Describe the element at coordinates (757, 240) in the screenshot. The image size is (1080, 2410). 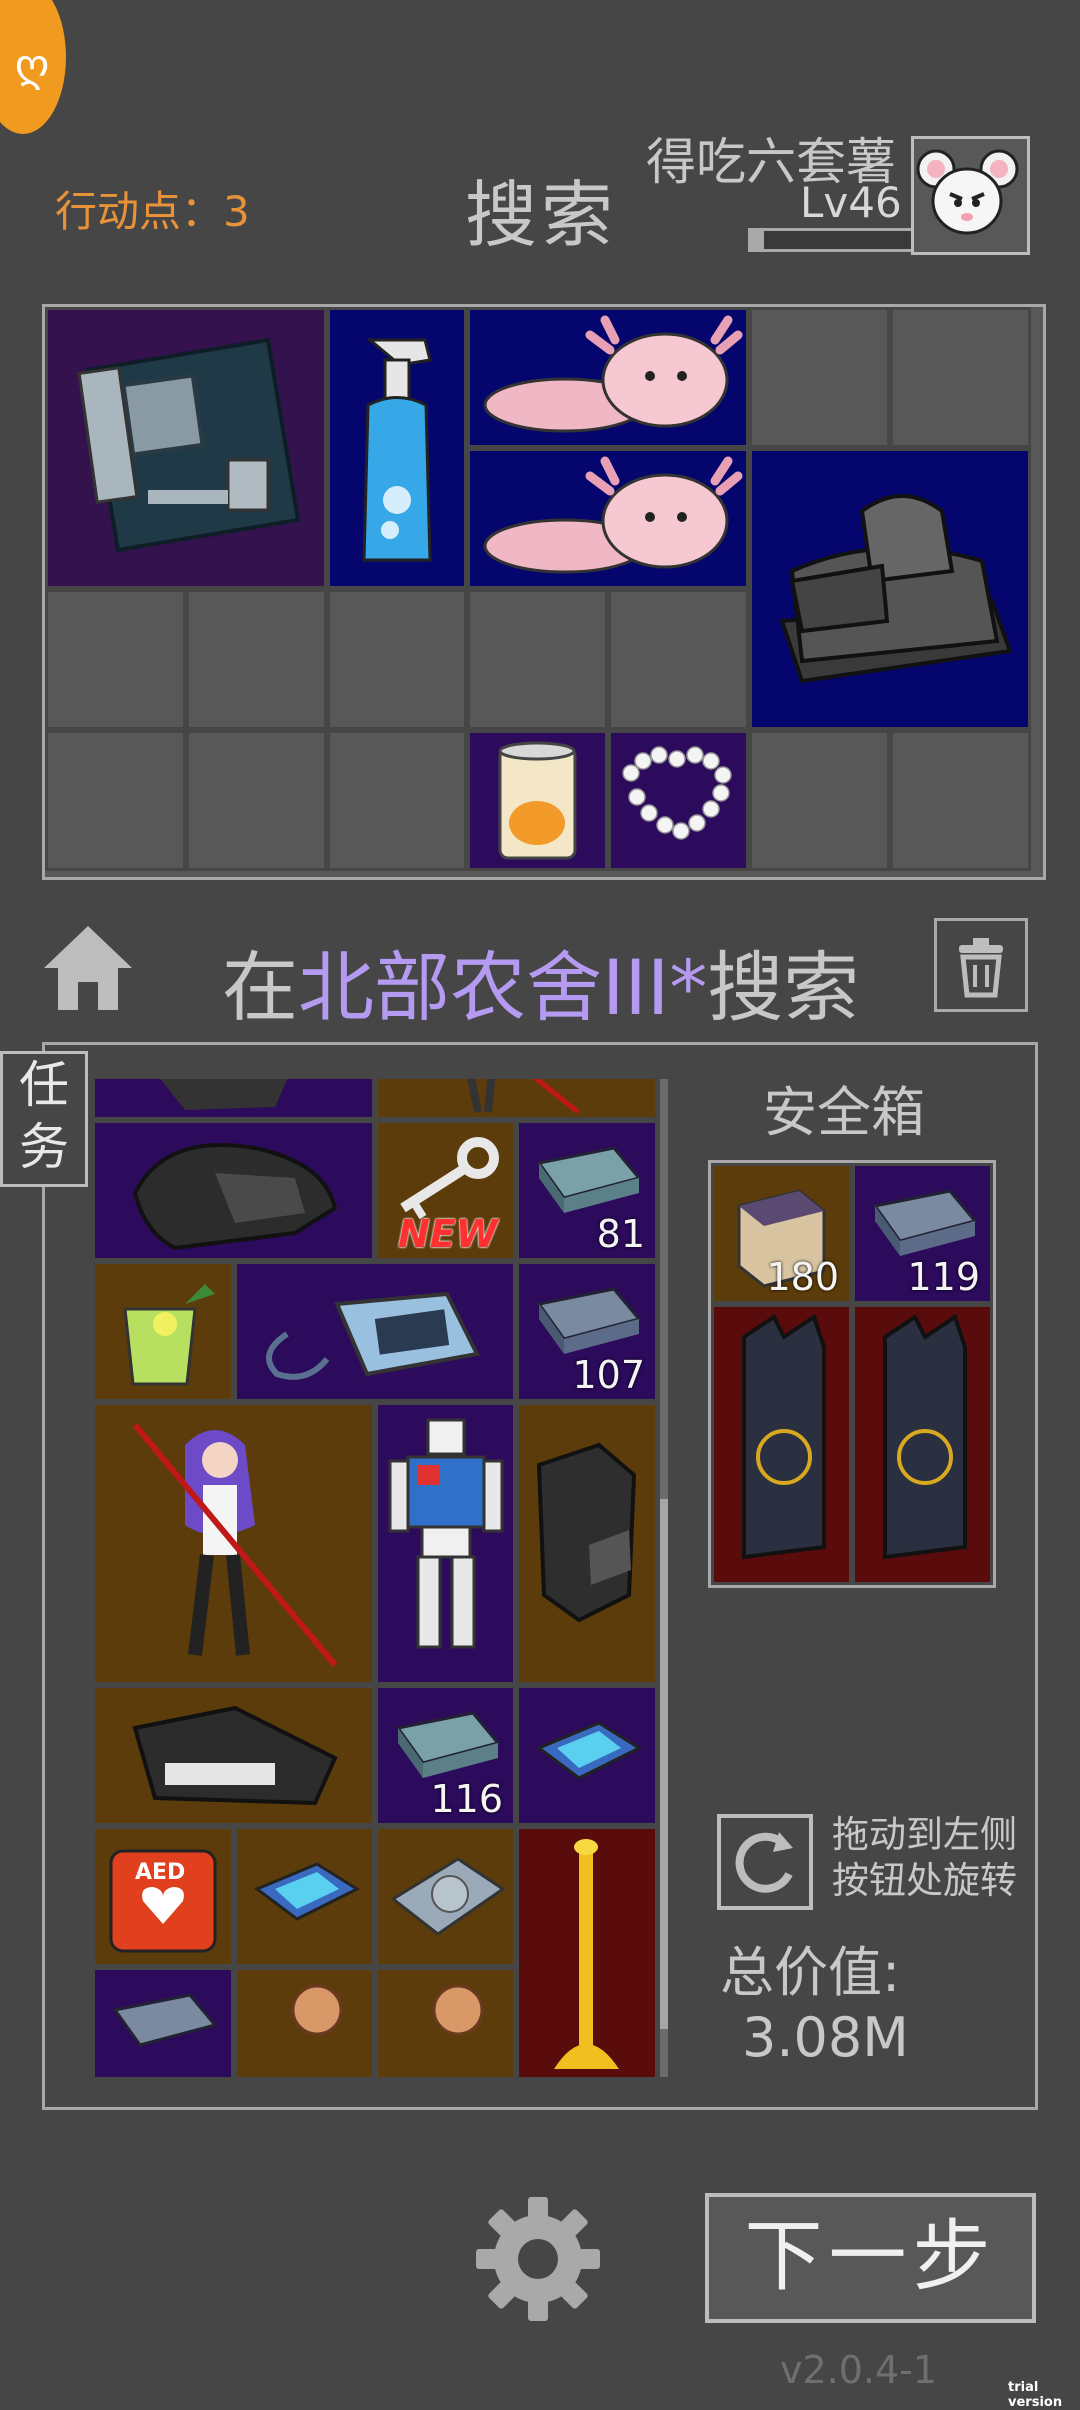
I see `xp-bar-fill` at that location.